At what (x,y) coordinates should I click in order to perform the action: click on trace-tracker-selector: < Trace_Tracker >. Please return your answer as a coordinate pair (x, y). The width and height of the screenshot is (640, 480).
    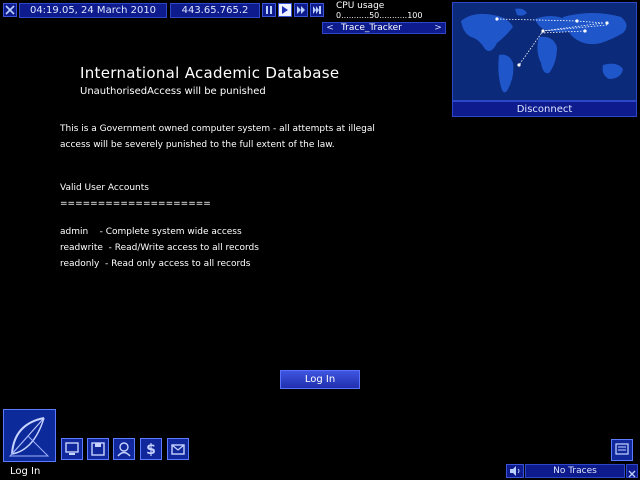
    Looking at the image, I should click on (384, 28).